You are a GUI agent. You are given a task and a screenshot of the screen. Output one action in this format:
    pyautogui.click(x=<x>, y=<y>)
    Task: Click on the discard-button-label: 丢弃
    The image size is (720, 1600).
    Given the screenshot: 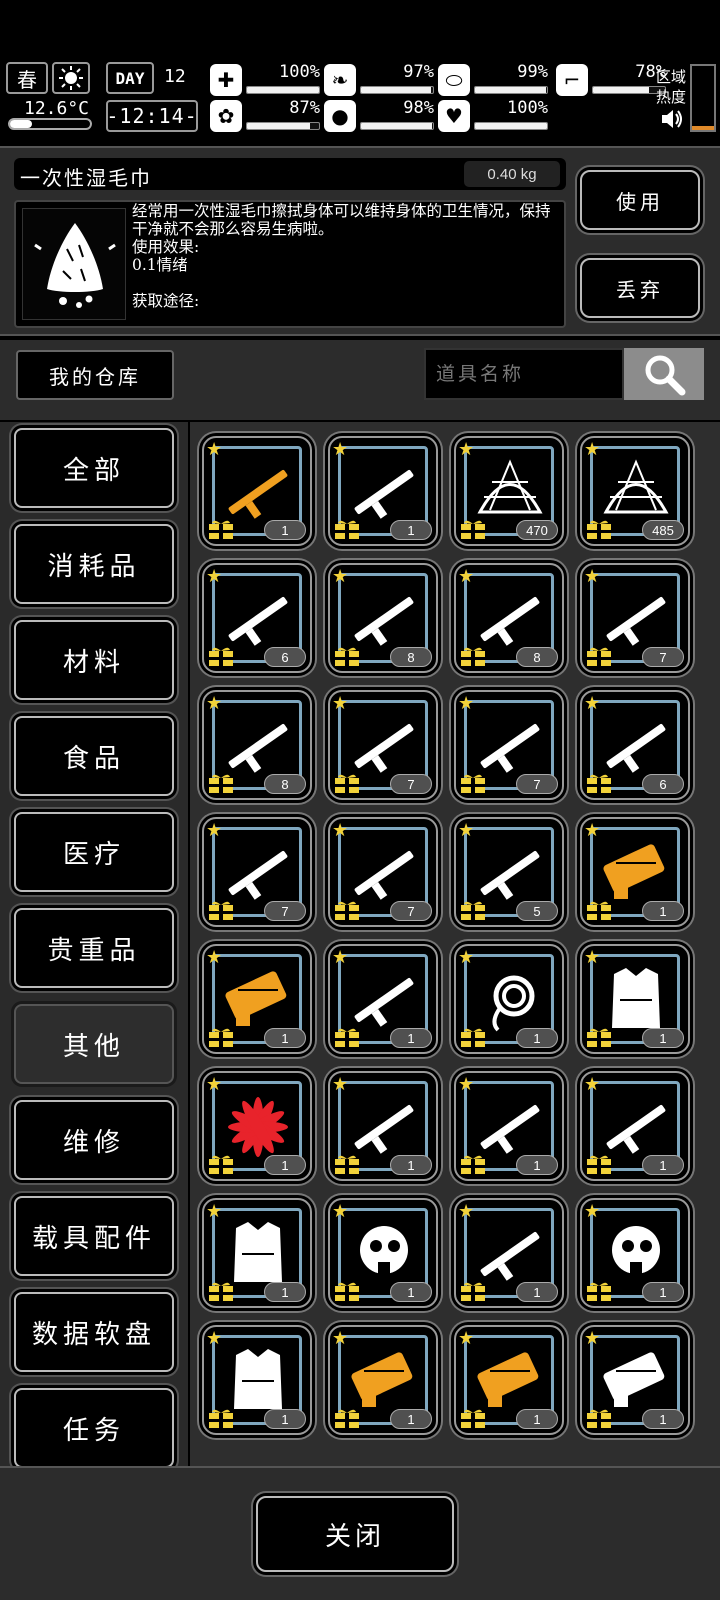 What is the action you would take?
    pyautogui.click(x=640, y=289)
    